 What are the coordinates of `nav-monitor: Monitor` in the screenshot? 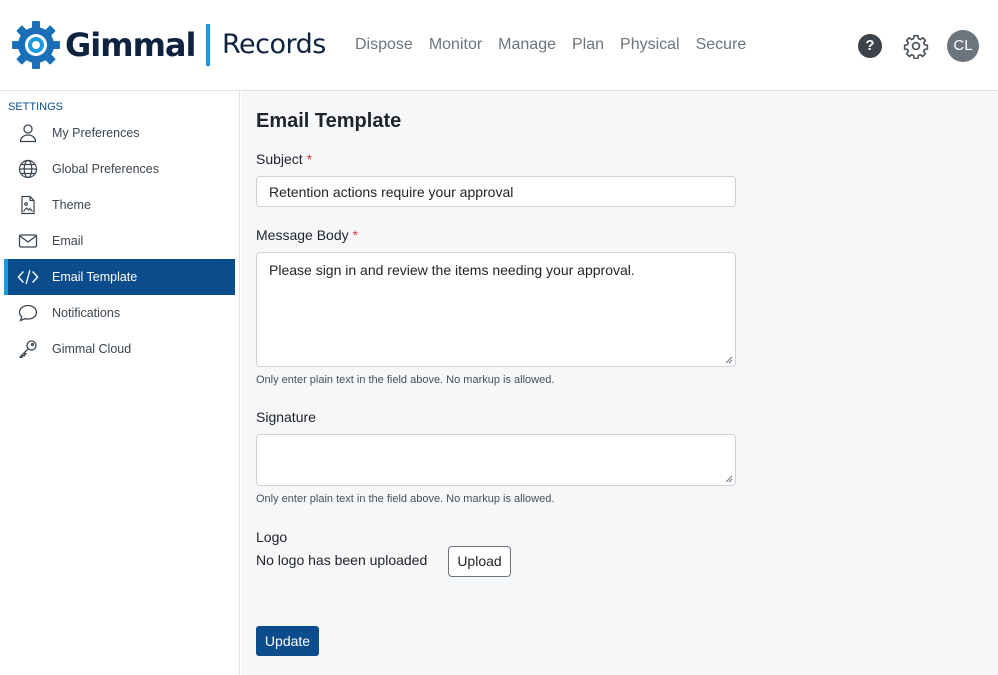 It's located at (455, 45).